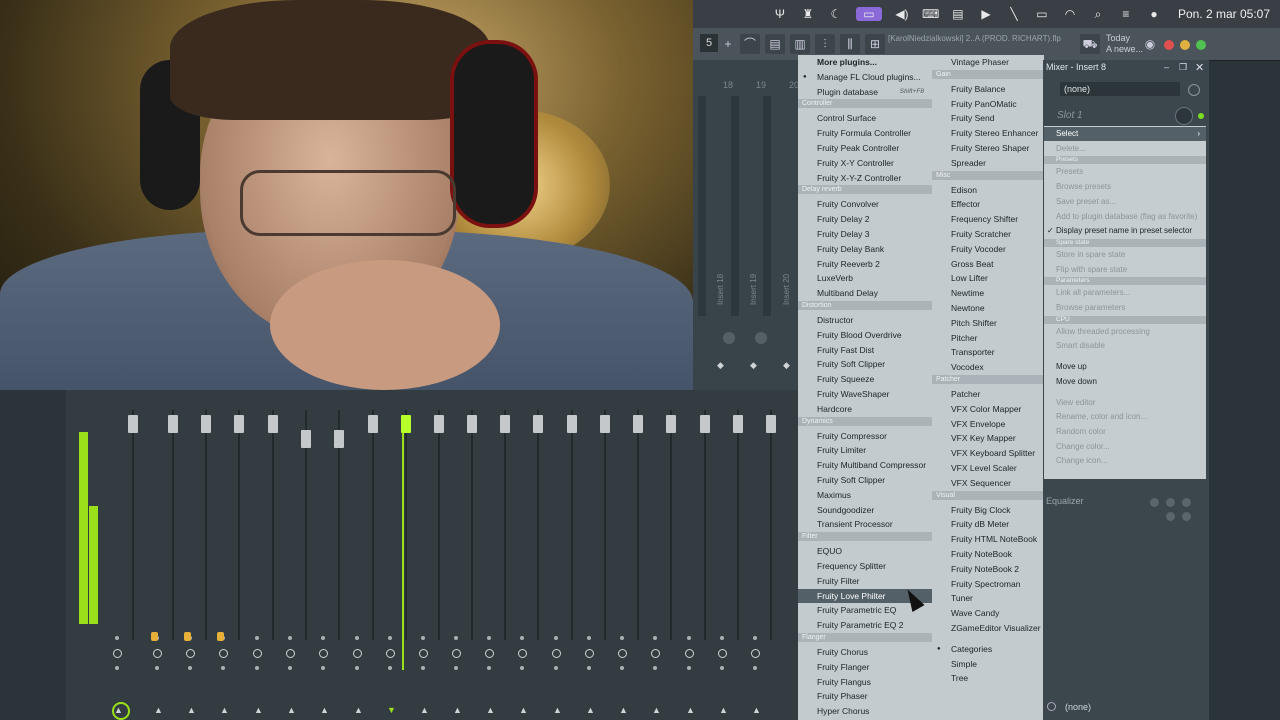 The image size is (1280, 720). What do you see at coordinates (1201, 45) in the screenshot?
I see `maximize-dot-icon` at bounding box center [1201, 45].